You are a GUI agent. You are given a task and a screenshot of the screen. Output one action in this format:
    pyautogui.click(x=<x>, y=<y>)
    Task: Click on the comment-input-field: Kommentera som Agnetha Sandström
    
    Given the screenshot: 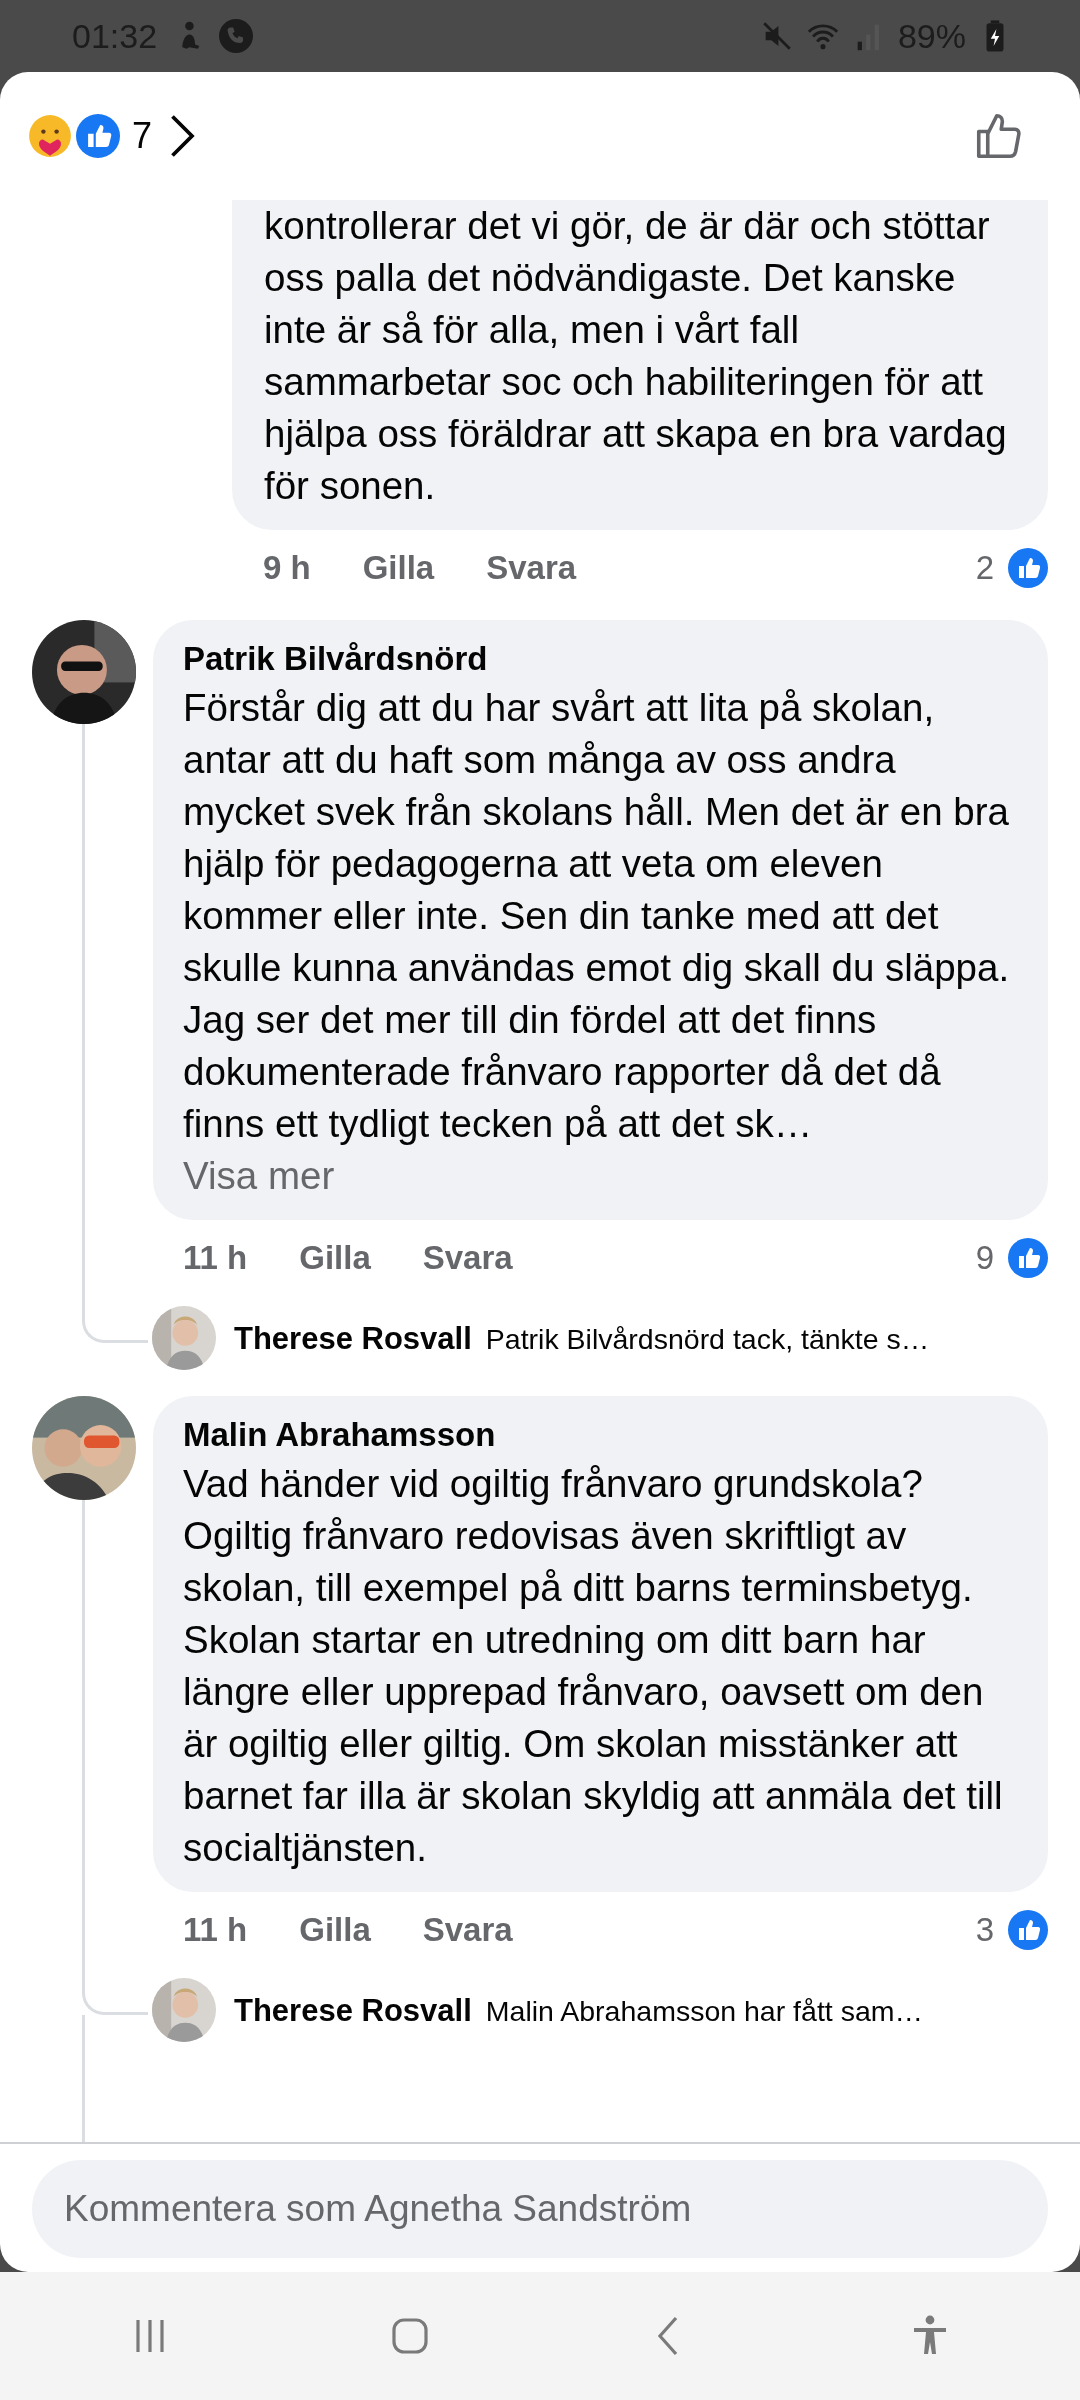 What is the action you would take?
    pyautogui.click(x=540, y=2209)
    